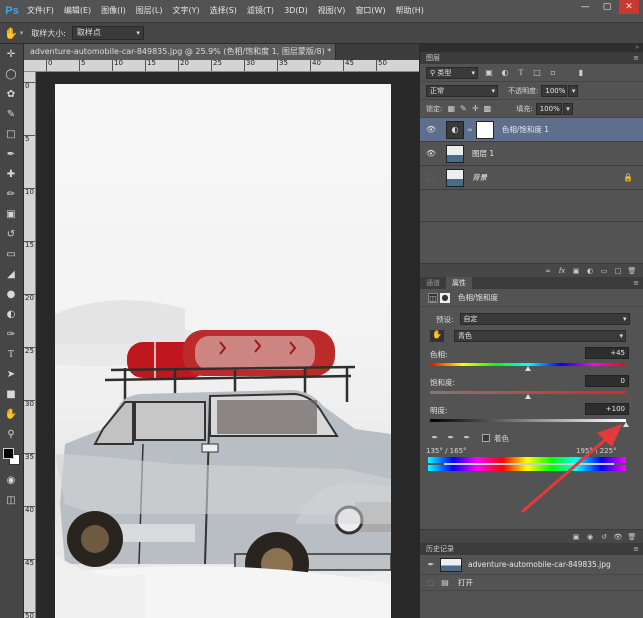 The image size is (643, 618). What do you see at coordinates (475, 109) in the screenshot?
I see `lock-position-icon: ✛` at bounding box center [475, 109].